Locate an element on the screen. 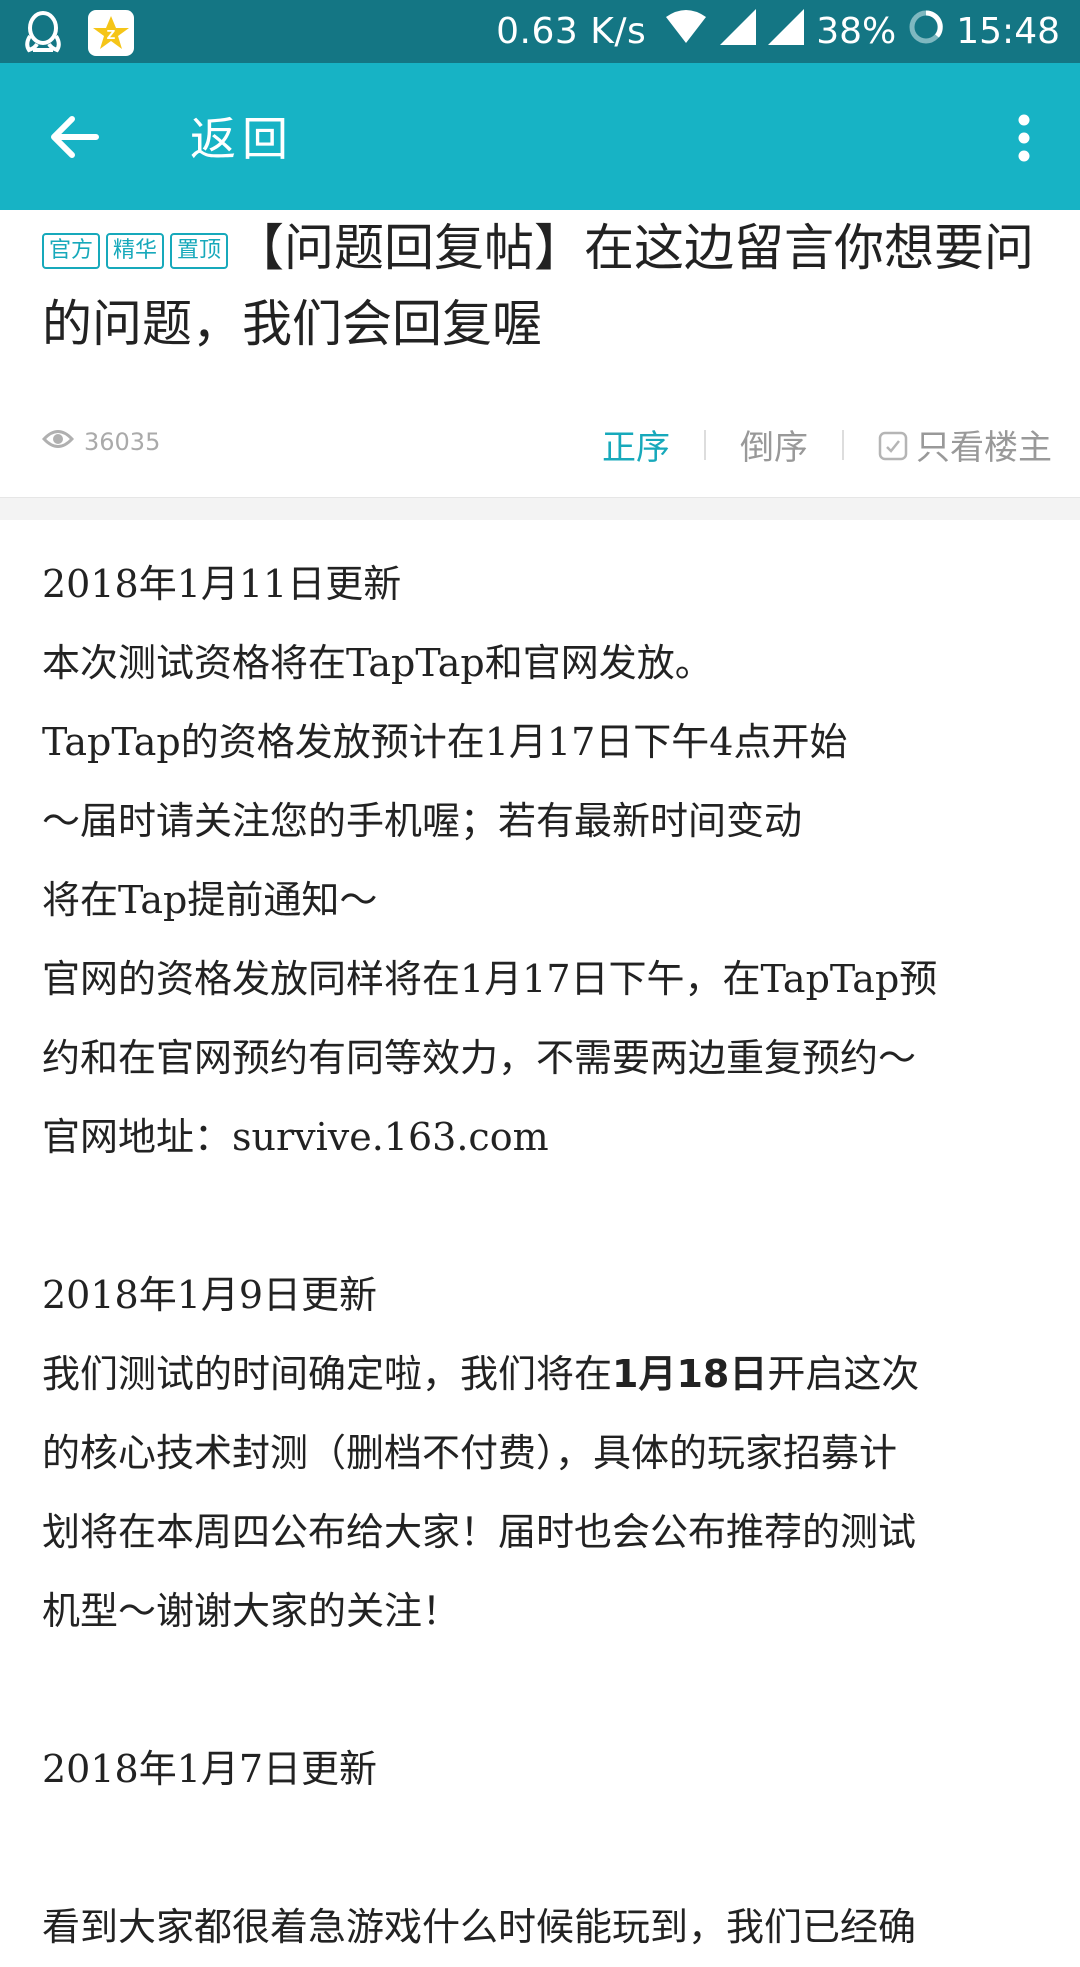  update-date: 2018年1月9日更新 is located at coordinates (210, 1295).